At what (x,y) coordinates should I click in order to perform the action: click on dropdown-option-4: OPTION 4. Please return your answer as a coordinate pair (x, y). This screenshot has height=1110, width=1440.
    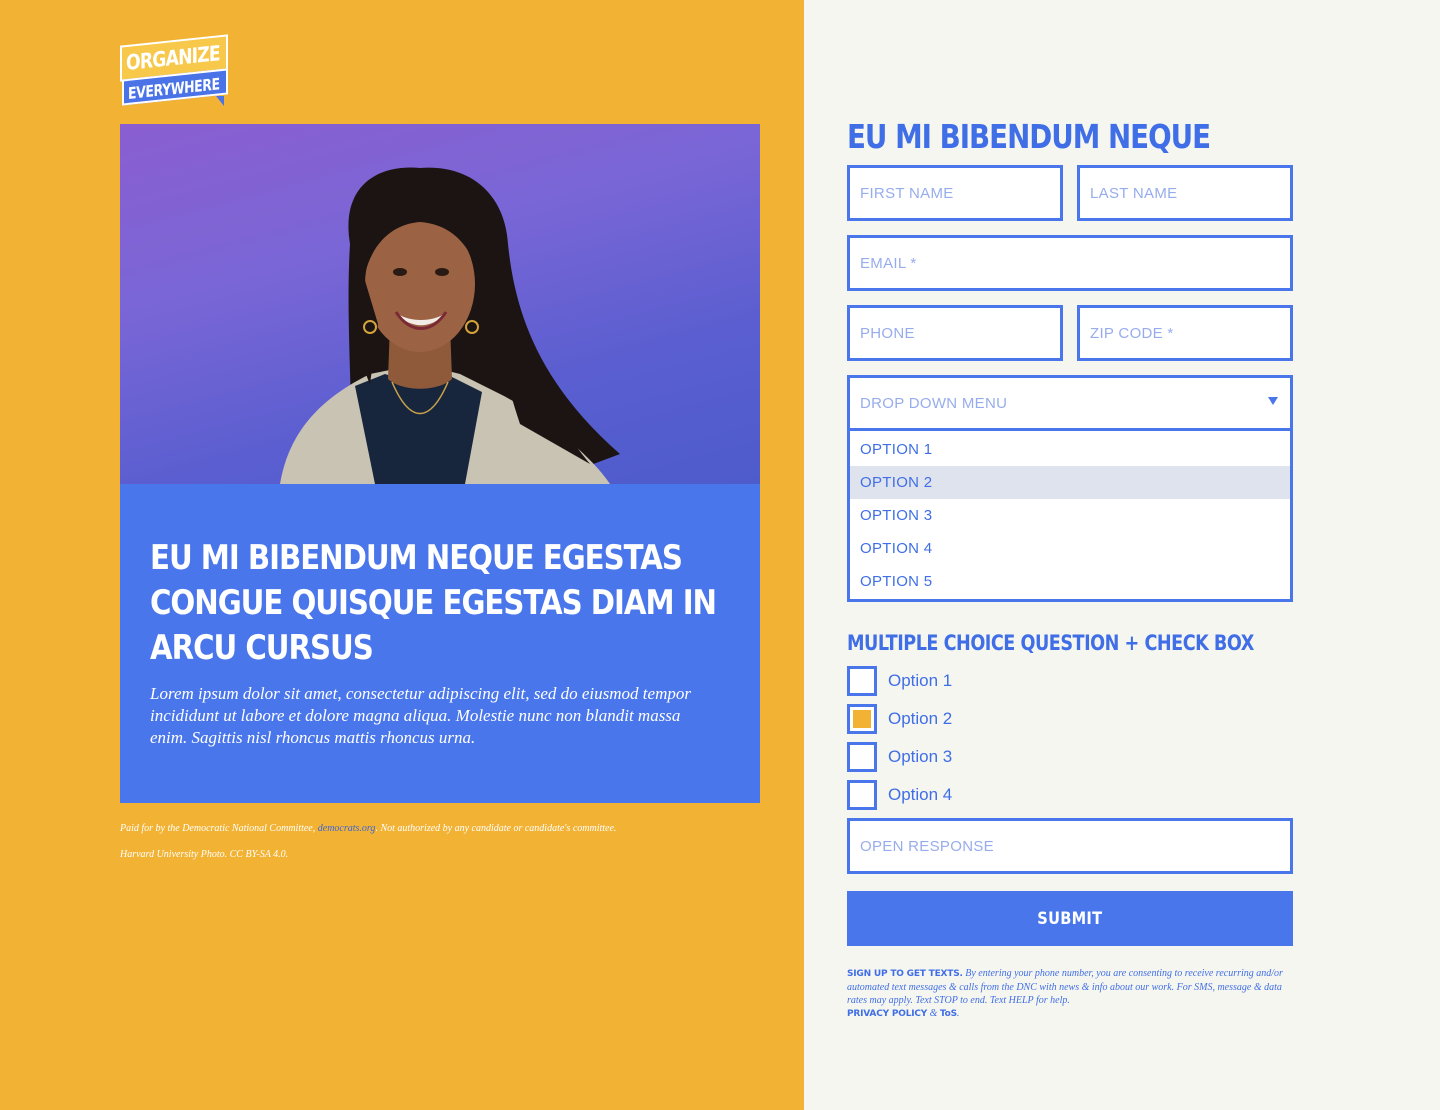
    Looking at the image, I should click on (1070, 548).